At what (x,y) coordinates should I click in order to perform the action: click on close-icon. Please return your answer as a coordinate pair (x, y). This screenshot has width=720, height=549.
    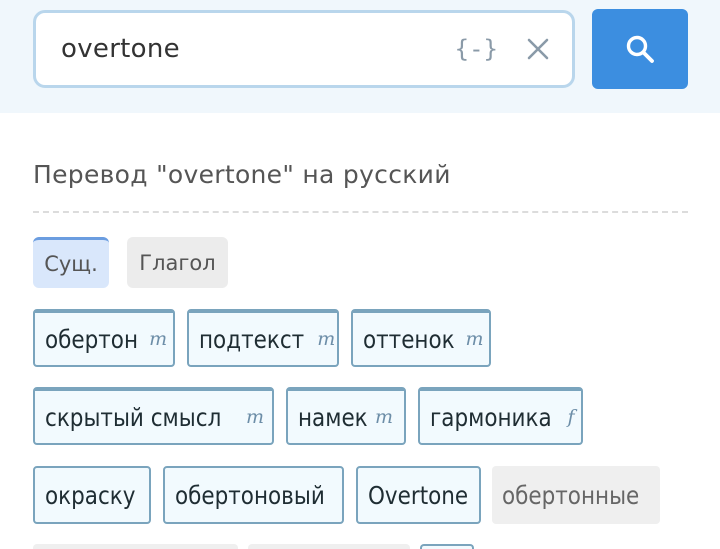
    Looking at the image, I should click on (538, 49).